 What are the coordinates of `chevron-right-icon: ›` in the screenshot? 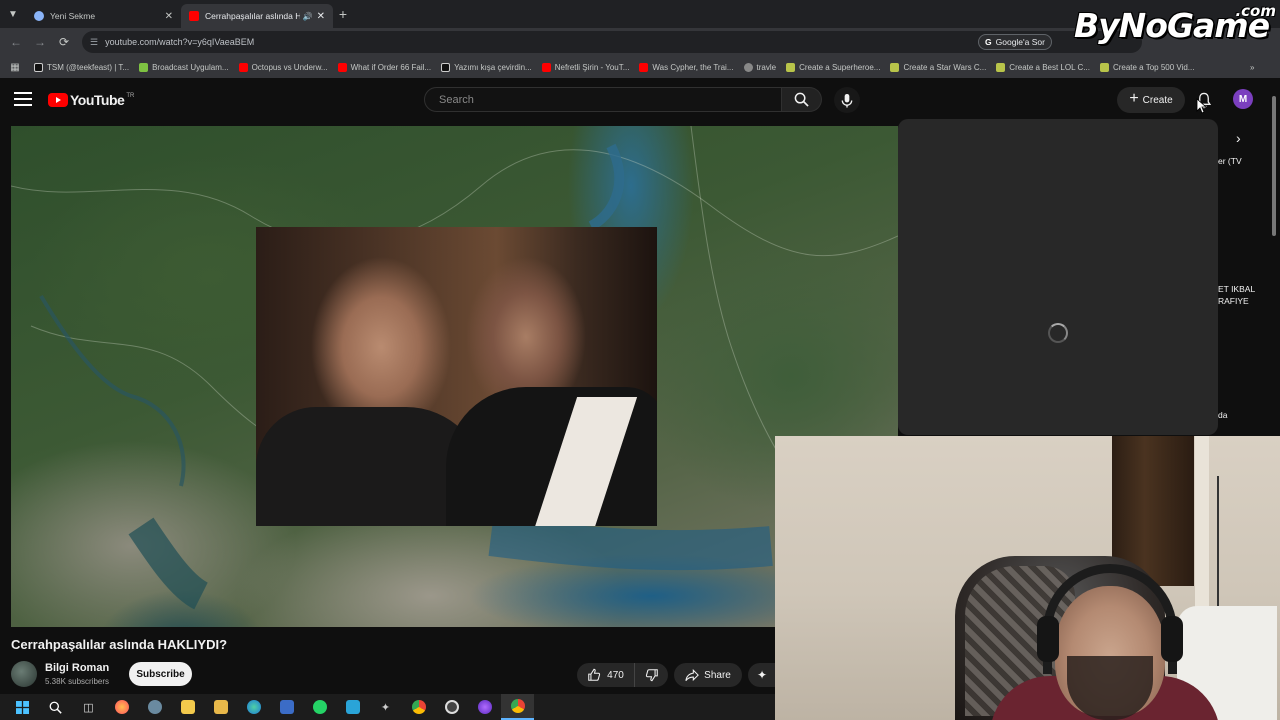 It's located at (1238, 138).